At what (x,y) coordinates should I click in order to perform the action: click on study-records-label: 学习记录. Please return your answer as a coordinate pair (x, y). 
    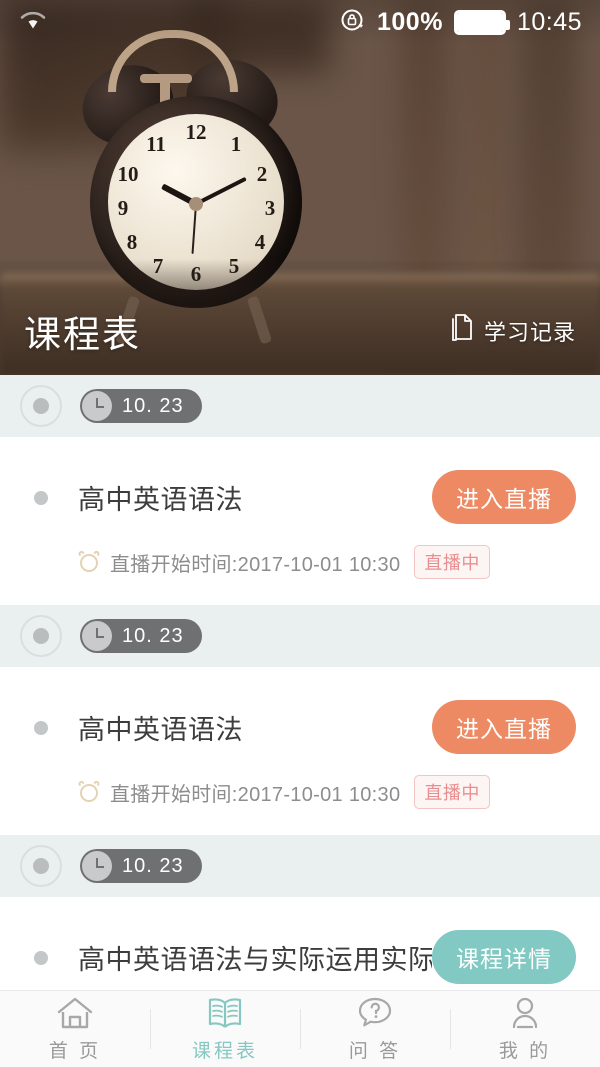
    Looking at the image, I should click on (529, 332).